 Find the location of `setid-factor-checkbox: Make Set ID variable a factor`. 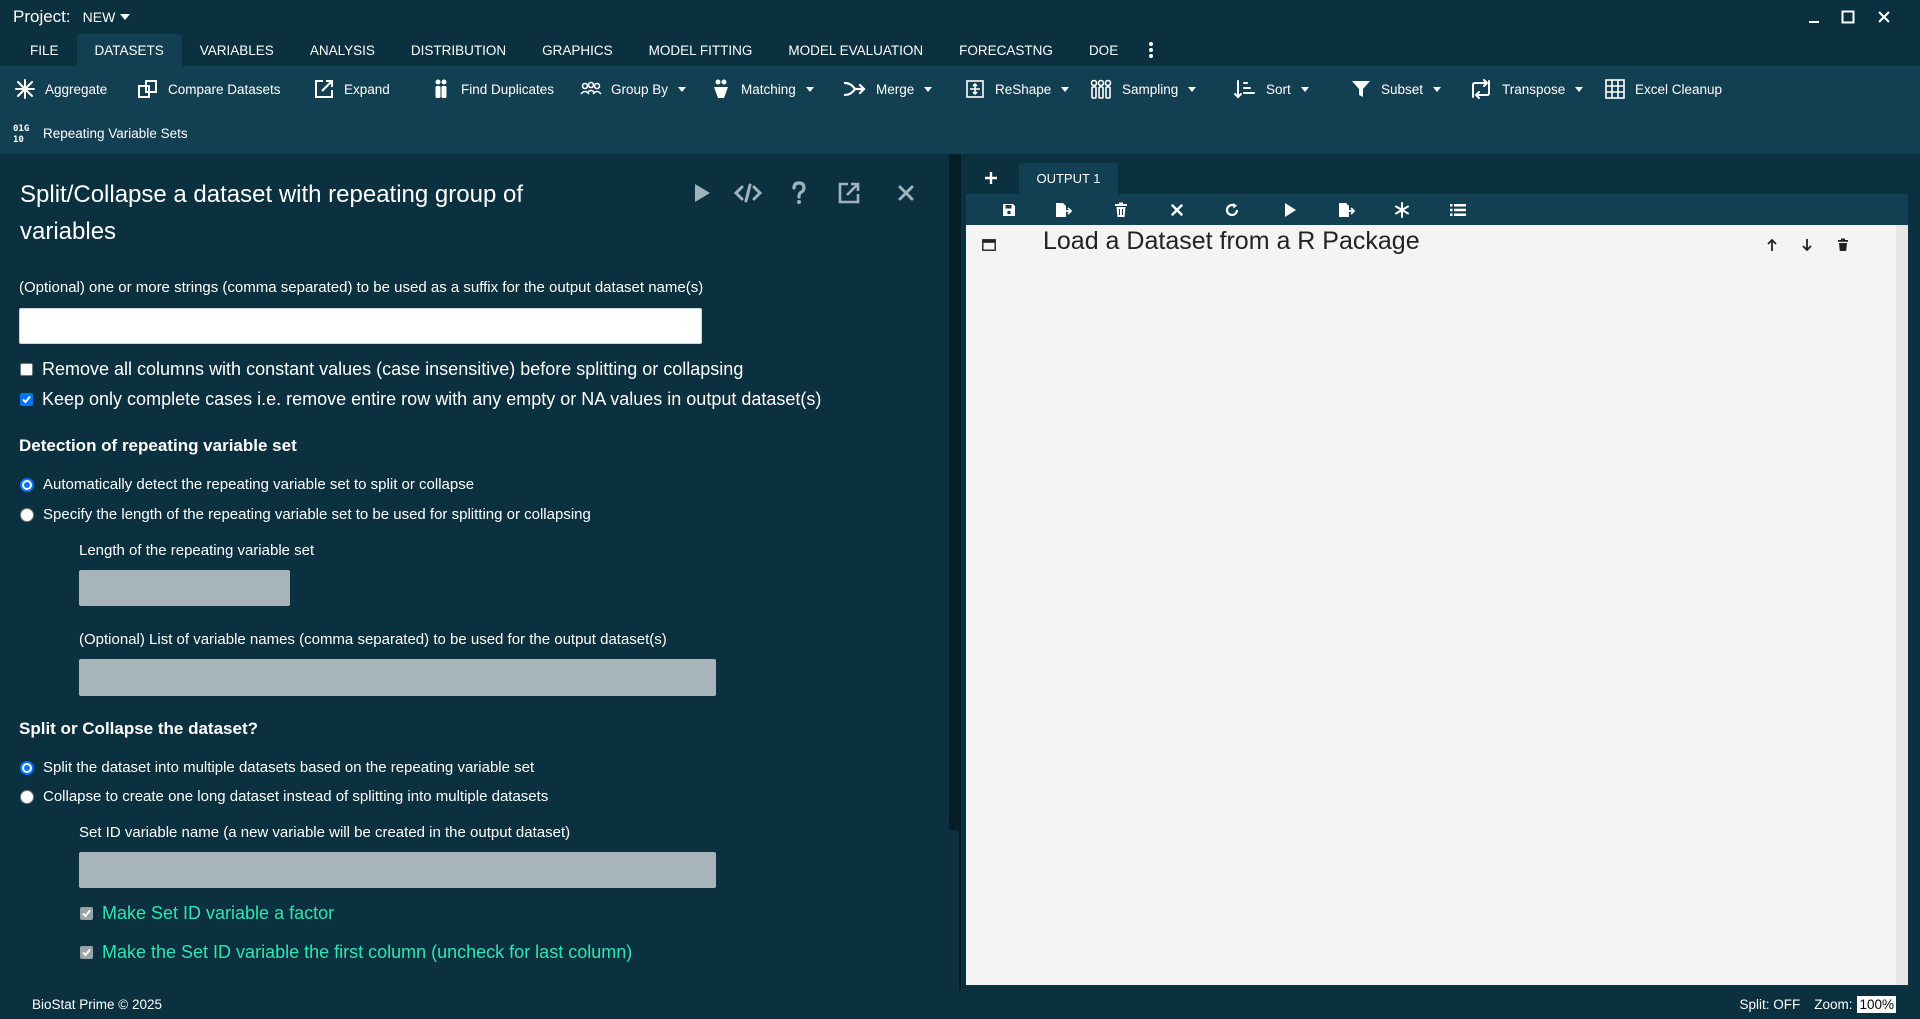

setid-factor-checkbox: Make Set ID variable a factor is located at coordinates (207, 913).